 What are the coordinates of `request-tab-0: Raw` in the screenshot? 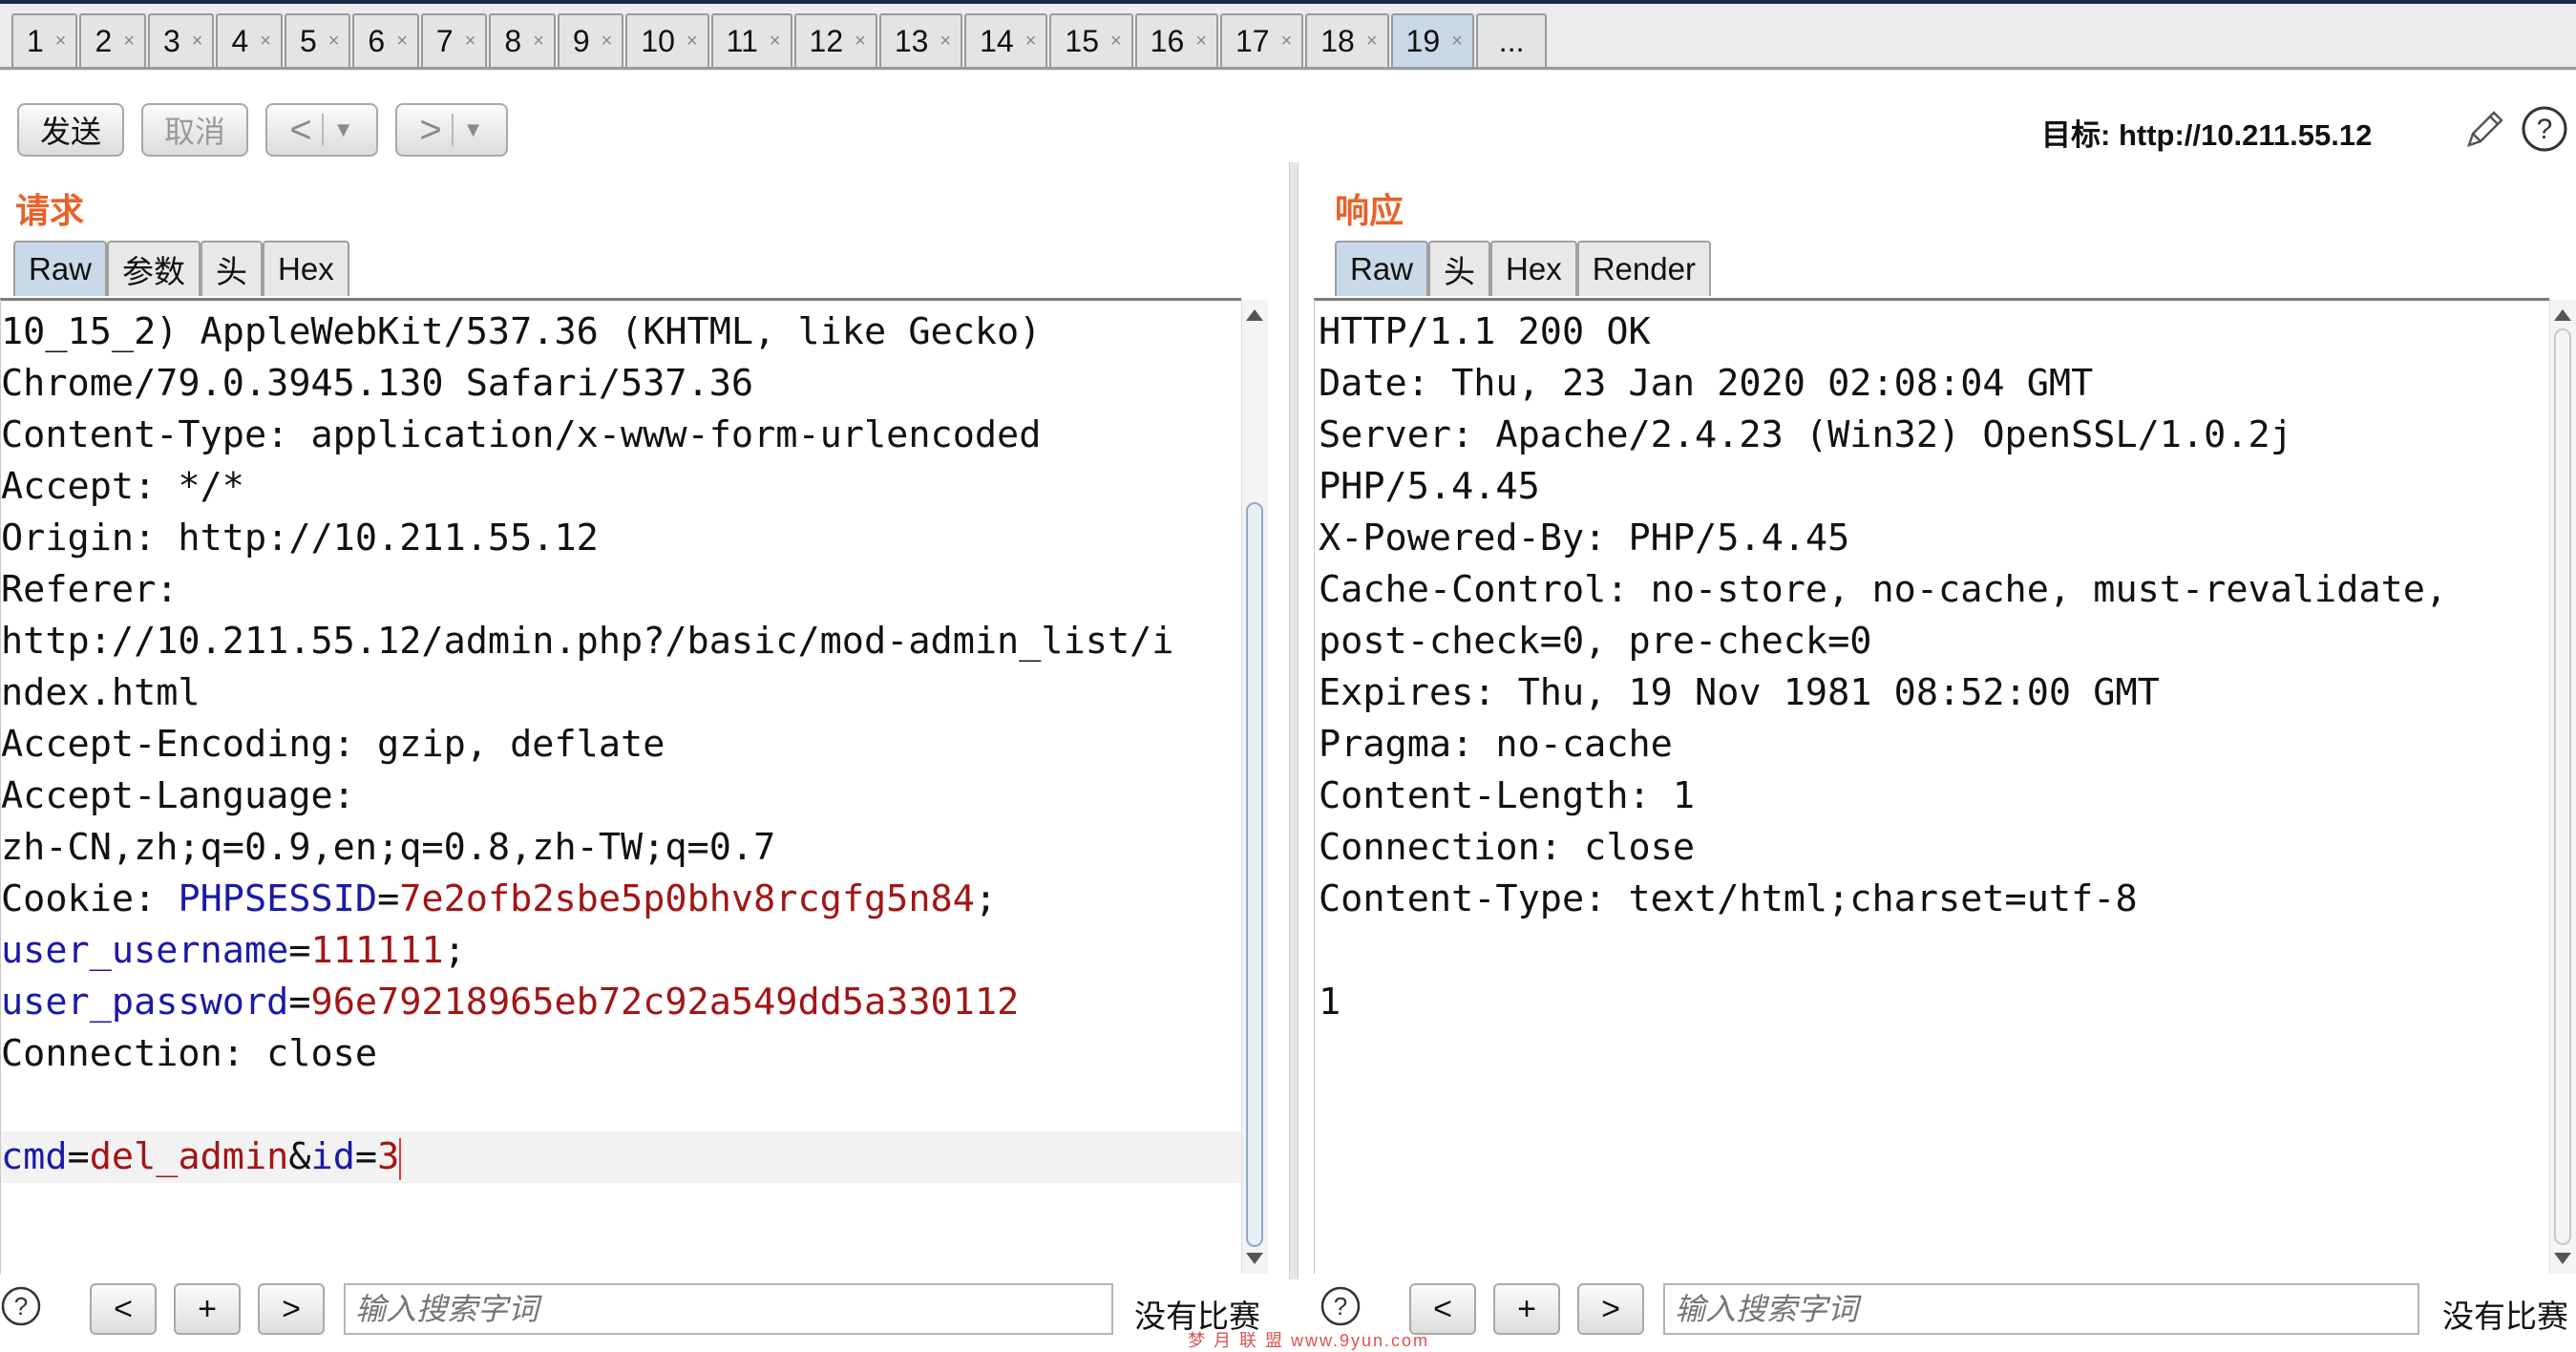 It's located at (60, 268).